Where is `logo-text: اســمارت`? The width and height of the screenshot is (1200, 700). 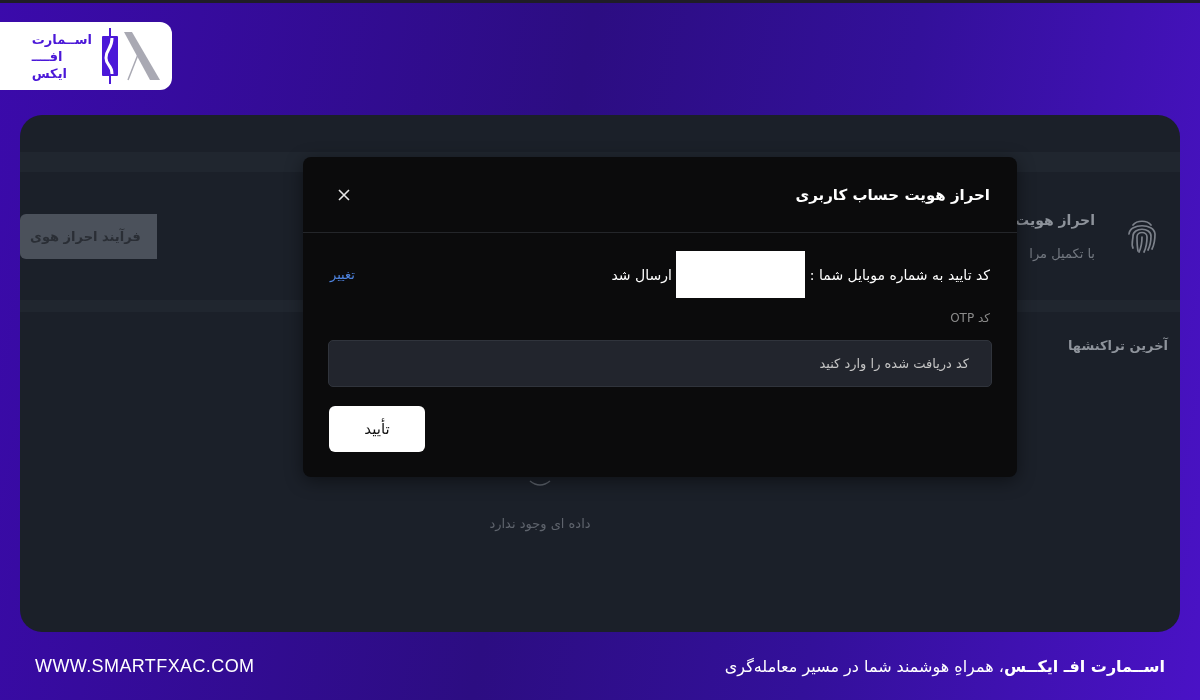
logo-text: اســمارت is located at coordinates (61, 39).